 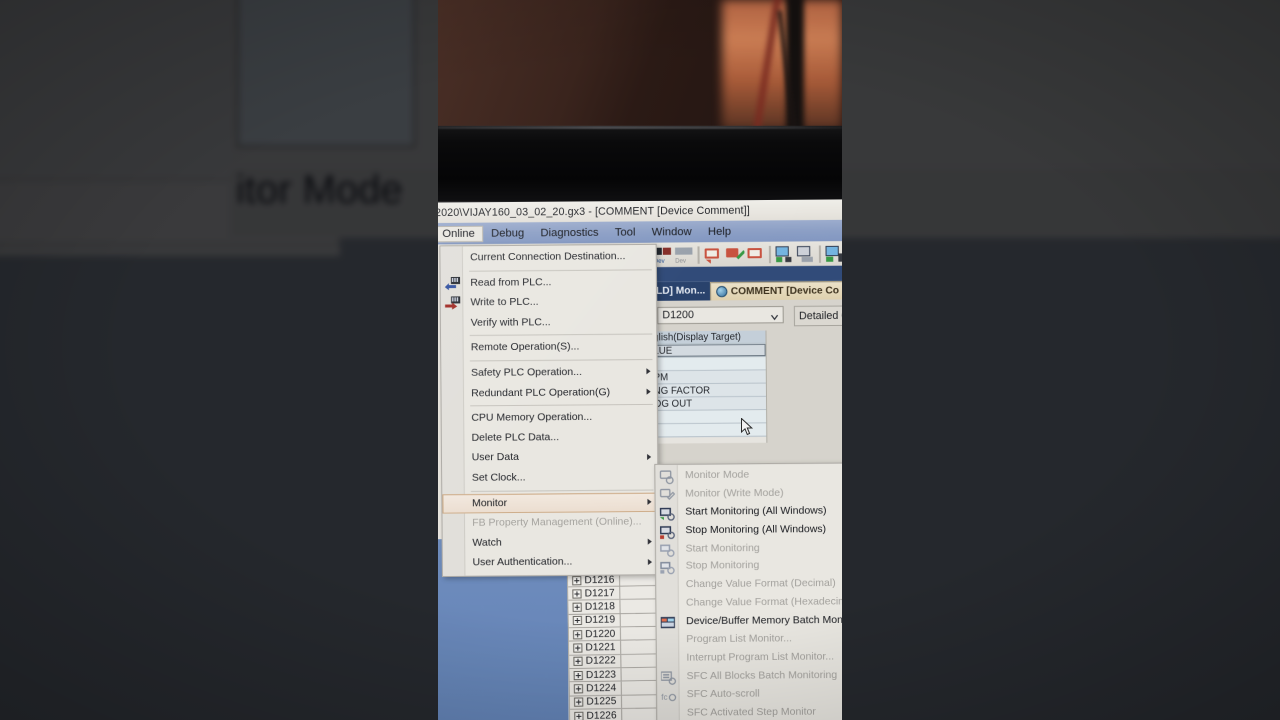 What do you see at coordinates (749, 512) in the screenshot?
I see `submenu-item-start-monitoring-all-windows: Start Monitoring (All Windows)` at bounding box center [749, 512].